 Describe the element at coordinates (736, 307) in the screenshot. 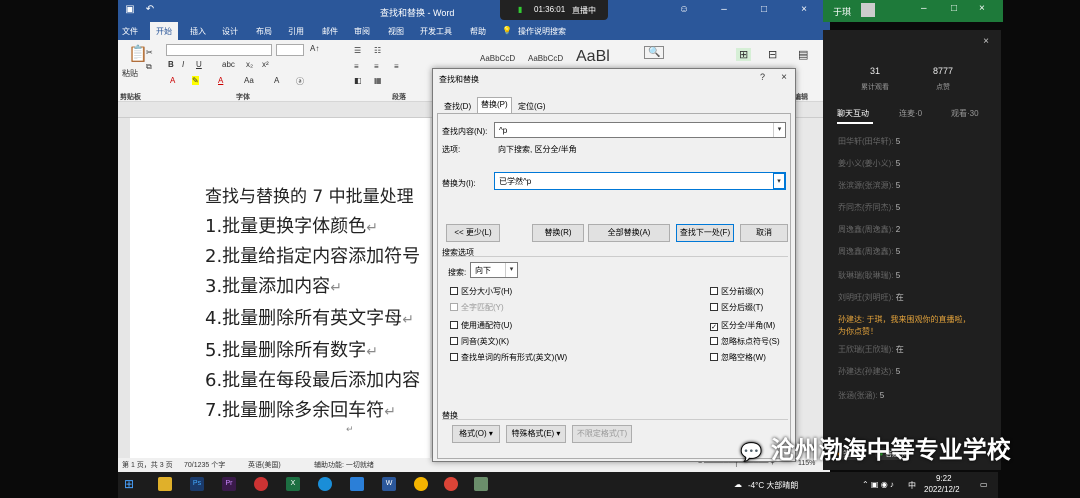

I see `checkbox-match-suffix: 区分后缀(T)` at that location.